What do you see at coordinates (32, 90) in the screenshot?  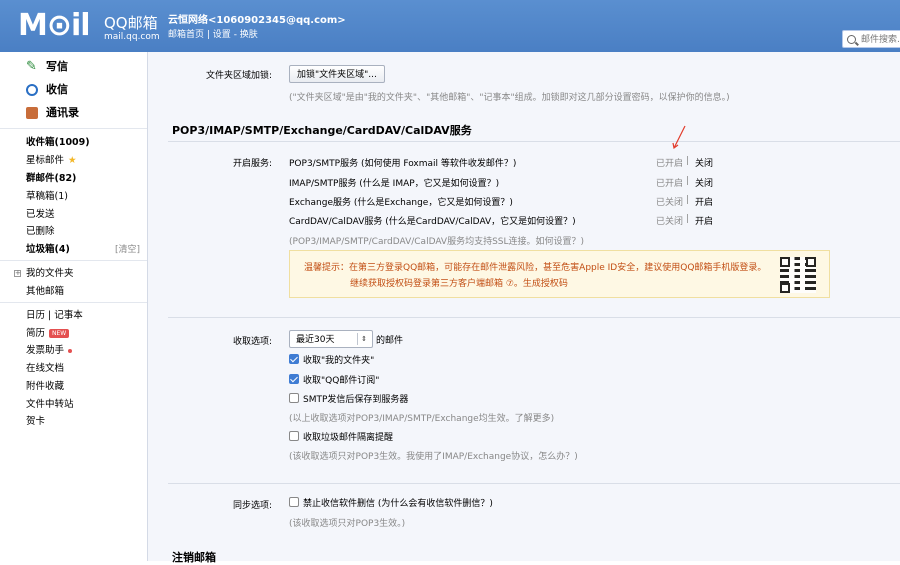 I see `inbox-icon` at bounding box center [32, 90].